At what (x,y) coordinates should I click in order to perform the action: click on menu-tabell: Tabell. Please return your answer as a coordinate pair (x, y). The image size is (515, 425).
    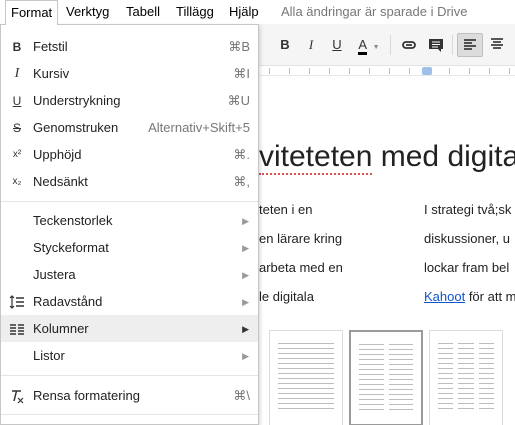
    Looking at the image, I should click on (143, 11).